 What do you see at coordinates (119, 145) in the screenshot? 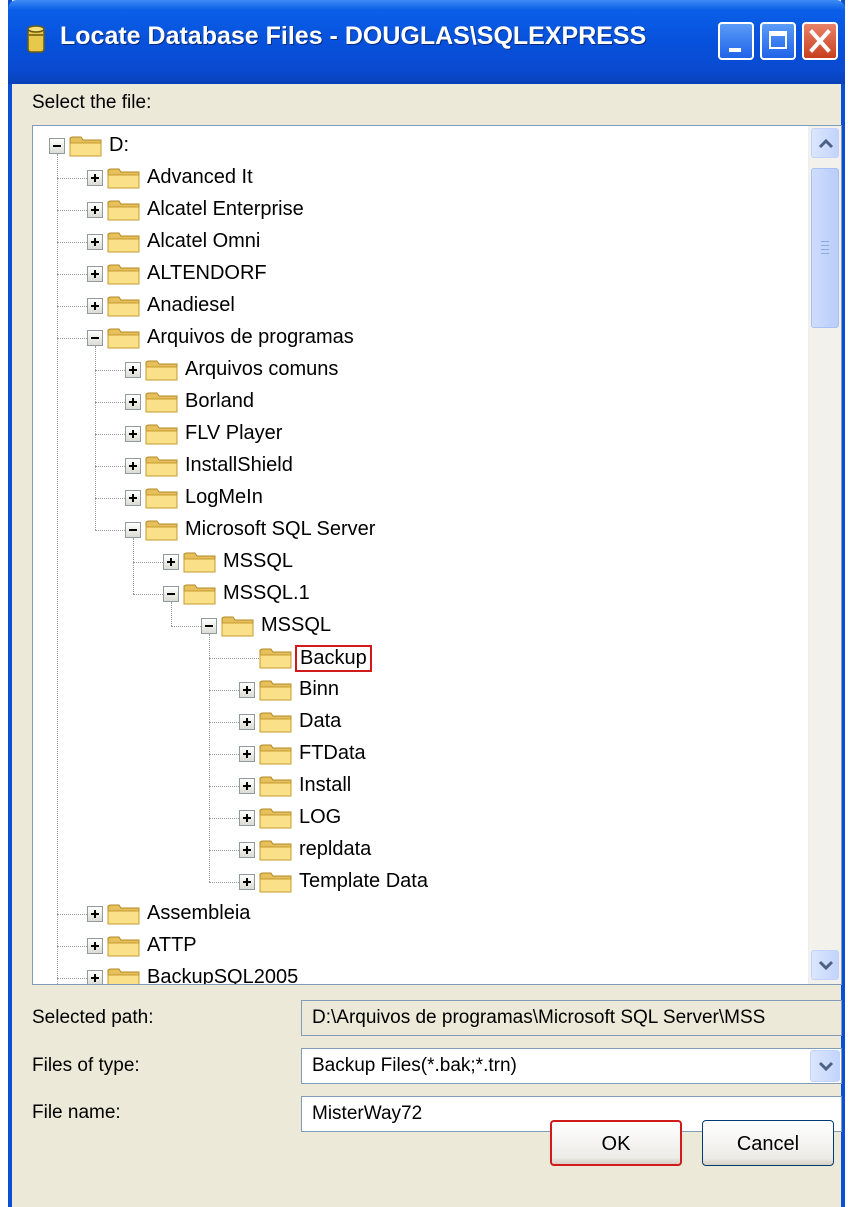
I see `tree-item-label: D:` at bounding box center [119, 145].